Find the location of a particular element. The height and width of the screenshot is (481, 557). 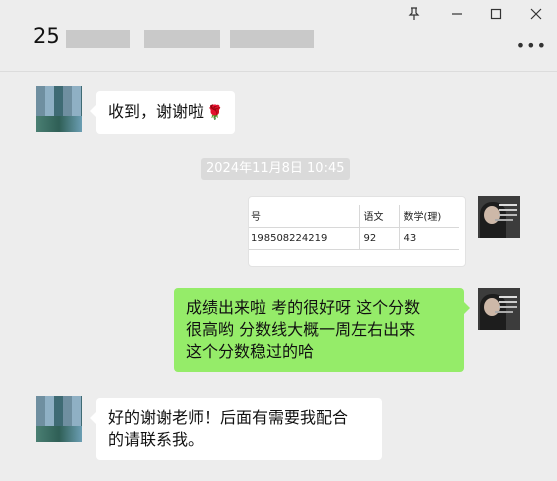

image-message: 号 语文 数学(理) 198508224219 92 43 is located at coordinates (357, 231).